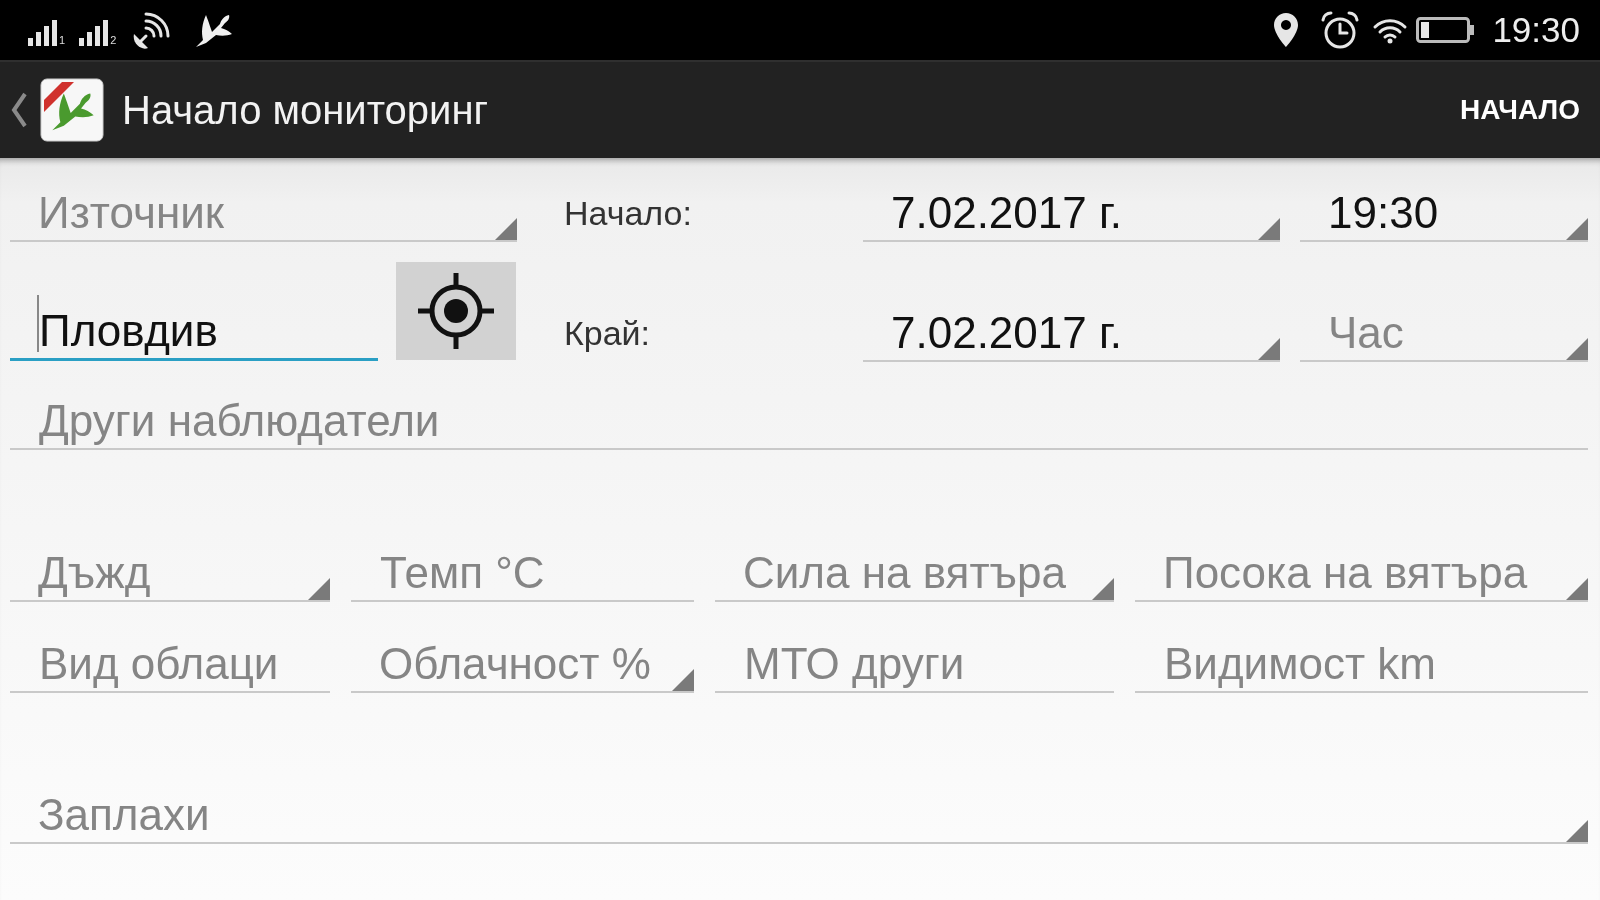 This screenshot has height=900, width=1600. I want to click on dropdown: Дъжд, so click(170, 573).